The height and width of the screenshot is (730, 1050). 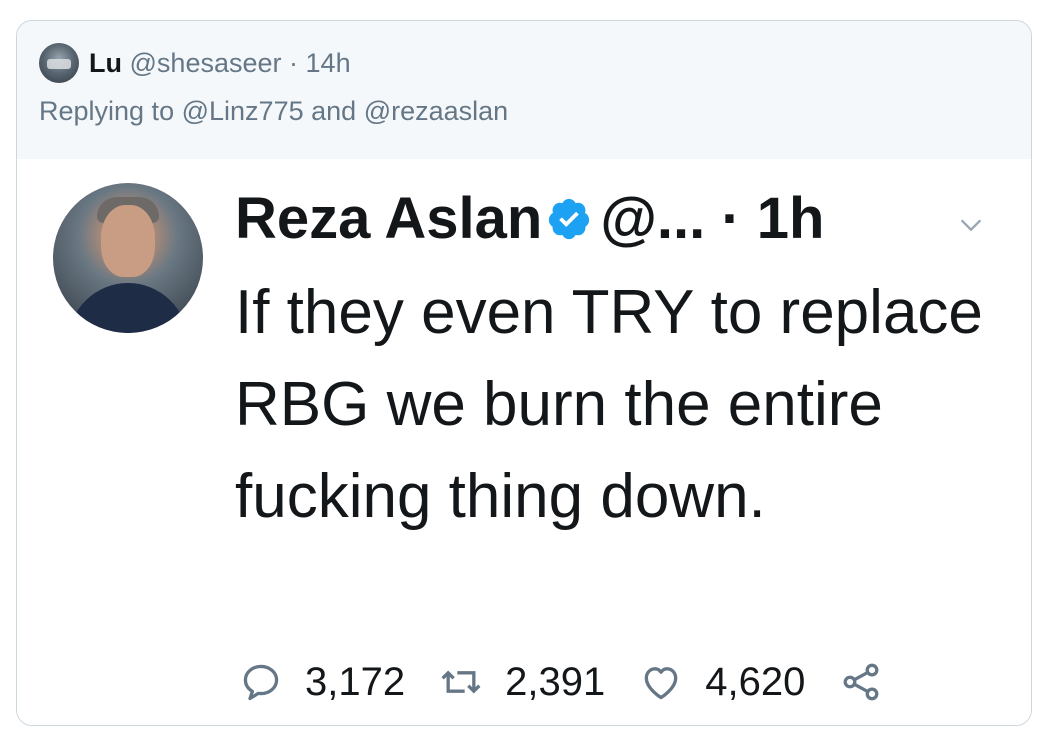 I want to click on timestamp: 14h, so click(x=328, y=63).